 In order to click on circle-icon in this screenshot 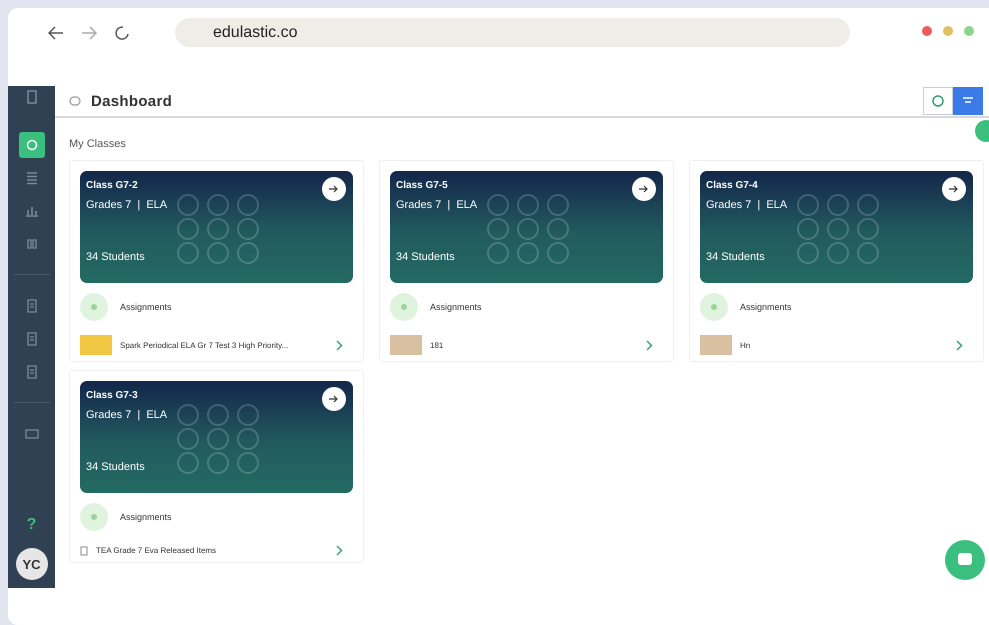, I will do `click(938, 101)`.